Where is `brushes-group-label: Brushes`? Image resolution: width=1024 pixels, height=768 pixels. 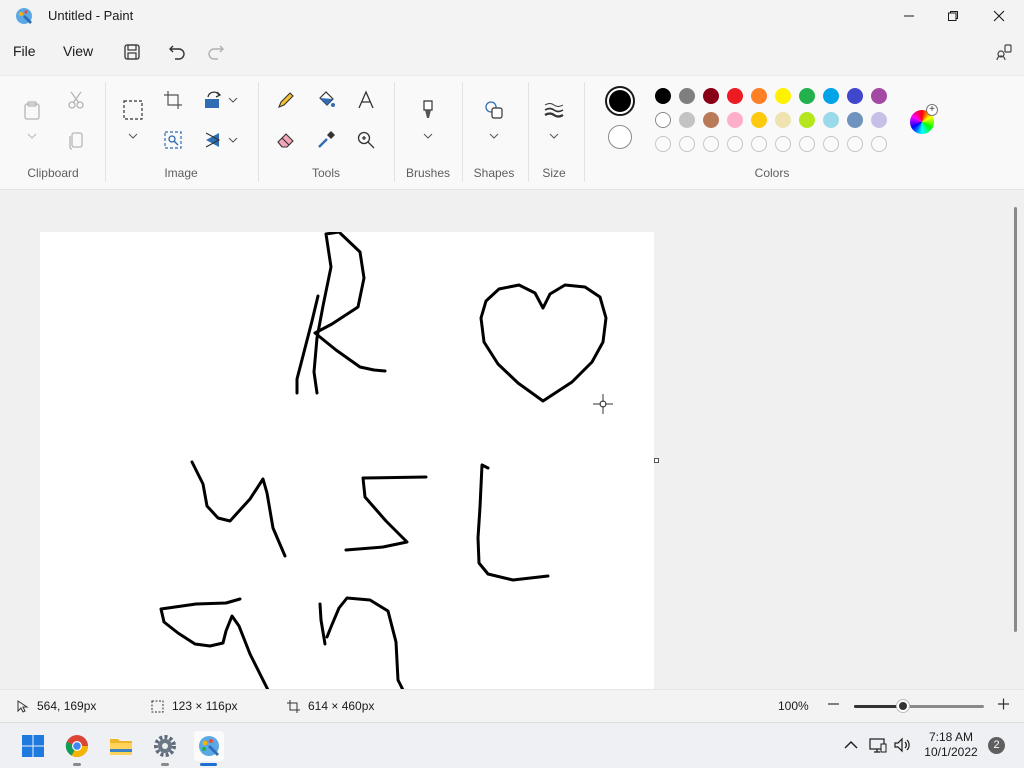 brushes-group-label: Brushes is located at coordinates (428, 173).